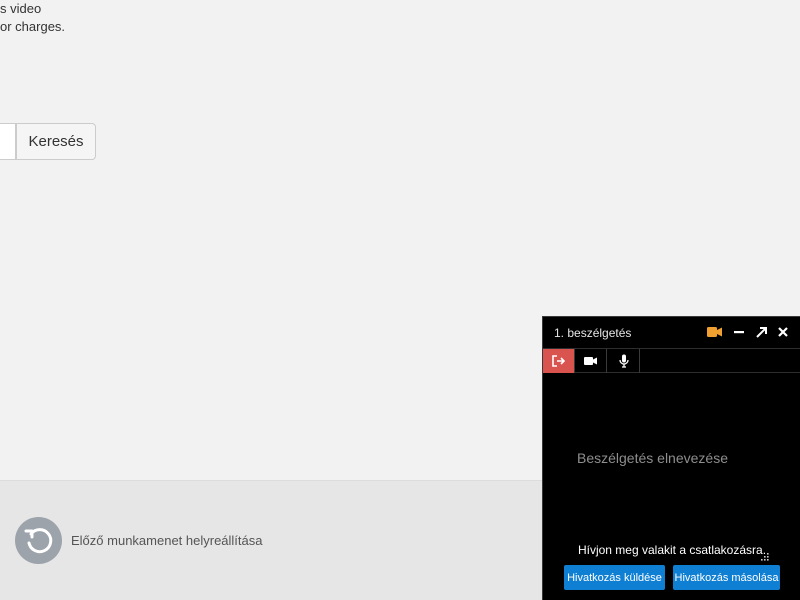  I want to click on minimize-icon, so click(739, 332).